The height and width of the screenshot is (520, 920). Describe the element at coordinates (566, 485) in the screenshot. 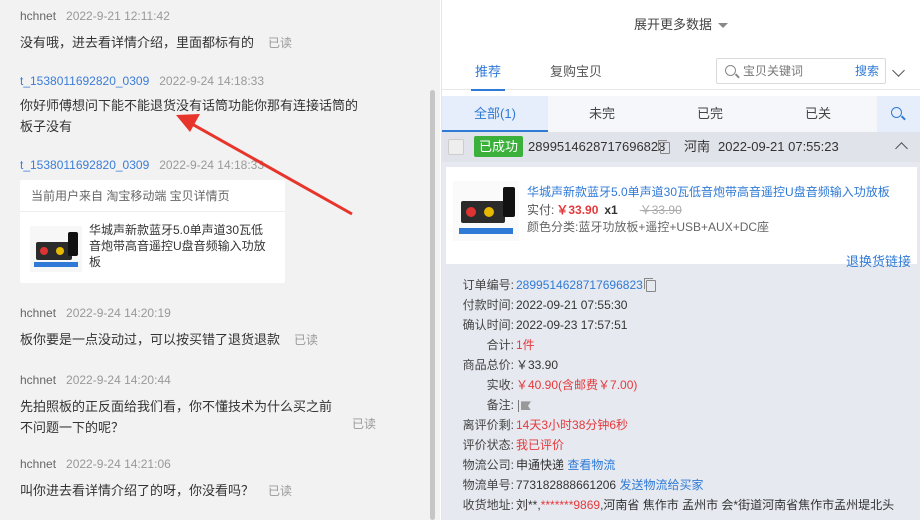

I see `tracking-number: 773182888661206` at that location.